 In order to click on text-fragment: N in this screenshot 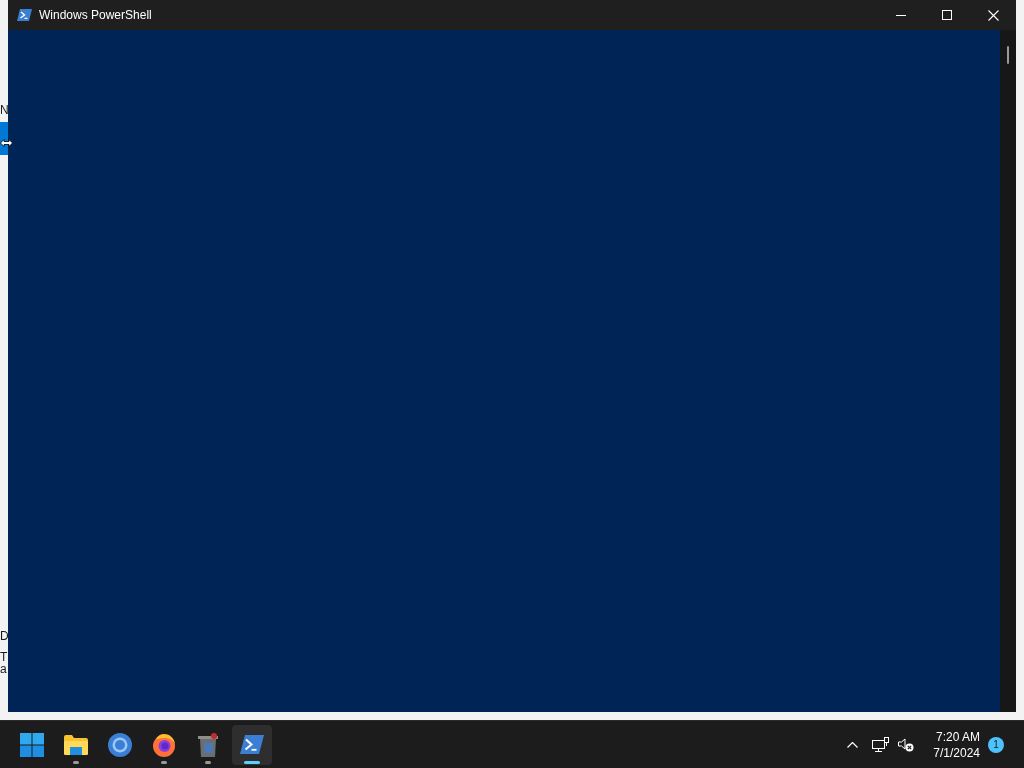, I will do `click(4, 110)`.